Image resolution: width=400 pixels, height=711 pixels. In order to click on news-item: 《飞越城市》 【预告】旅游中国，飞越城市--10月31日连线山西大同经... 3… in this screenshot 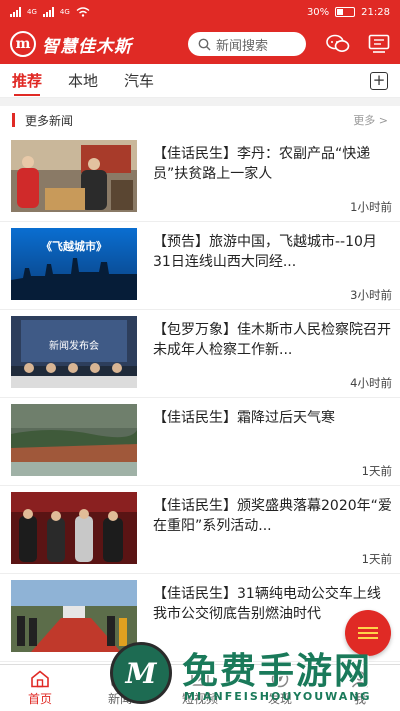, I will do `click(200, 266)`.